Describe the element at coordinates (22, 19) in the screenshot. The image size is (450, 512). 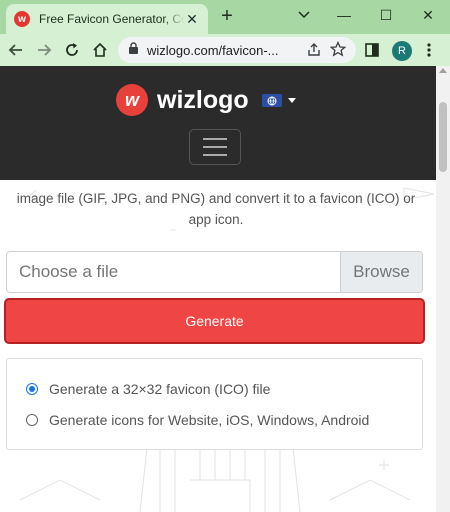
I see `wizlogo-favicon-icon: w` at that location.